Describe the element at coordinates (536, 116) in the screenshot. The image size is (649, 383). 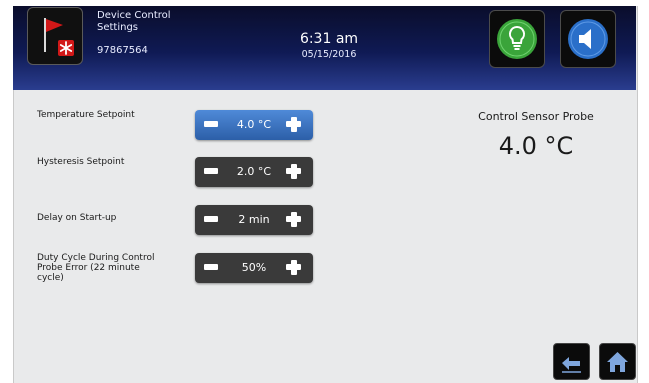
I see `sensor-title: Control Sensor Probe` at that location.